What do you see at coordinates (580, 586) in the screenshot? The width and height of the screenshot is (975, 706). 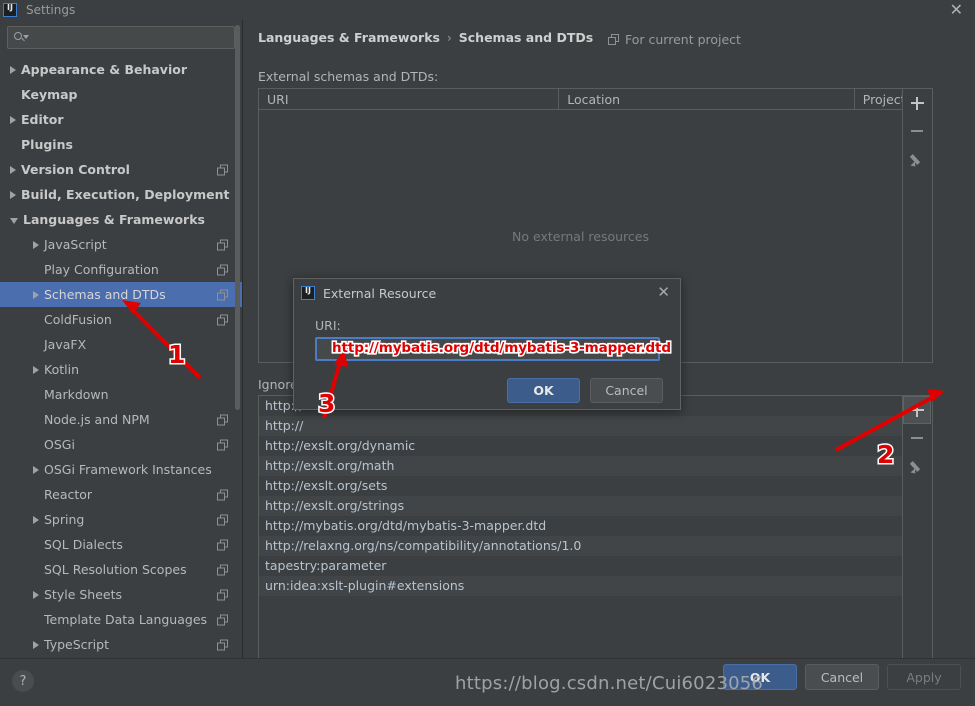 I see `list-item: urn:idea:xslt-plugin#extensions` at bounding box center [580, 586].